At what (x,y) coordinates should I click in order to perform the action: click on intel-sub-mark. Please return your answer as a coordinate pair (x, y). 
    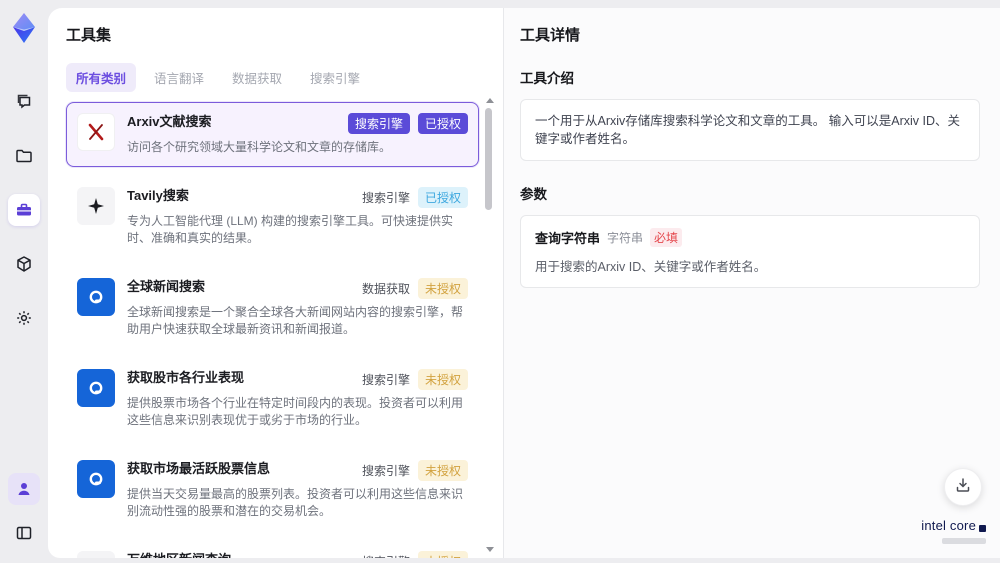
    Looking at the image, I should click on (964, 541).